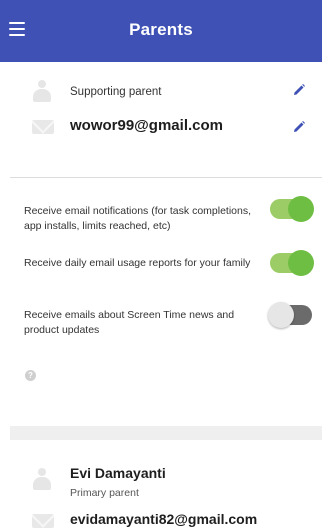  Describe the element at coordinates (30, 375) in the screenshot. I see `question-icon: ?` at that location.